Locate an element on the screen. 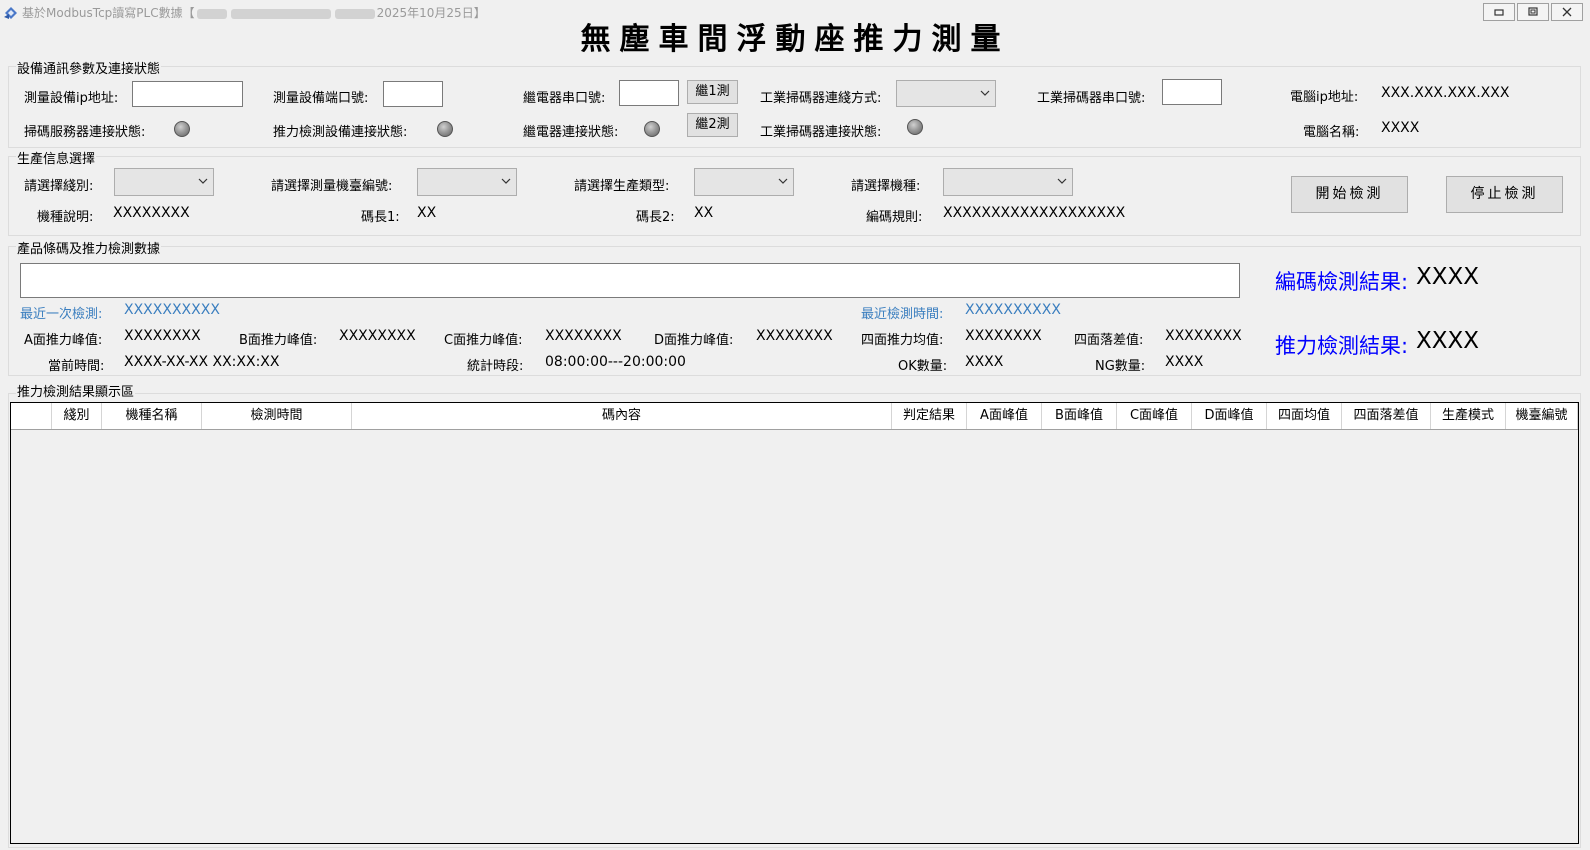 This screenshot has width=1590, height=850. c-peak-label: C面推力峰值: is located at coordinates (483, 340).